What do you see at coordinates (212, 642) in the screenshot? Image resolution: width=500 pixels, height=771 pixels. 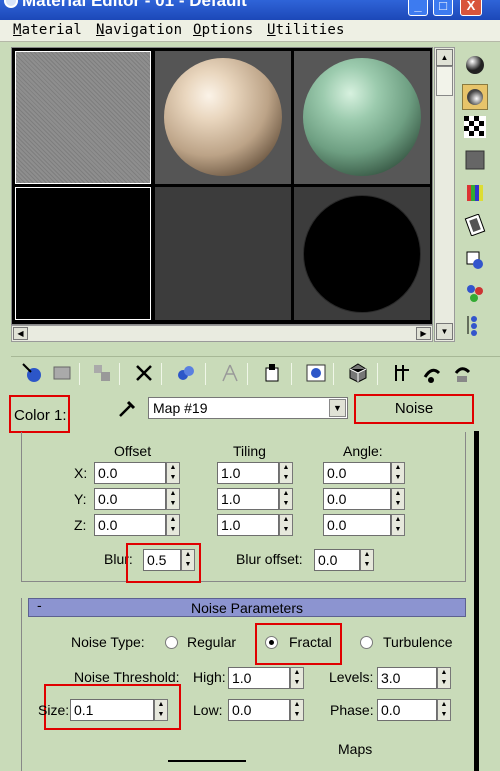 I see `noise-type-regular-label: Regular` at bounding box center [212, 642].